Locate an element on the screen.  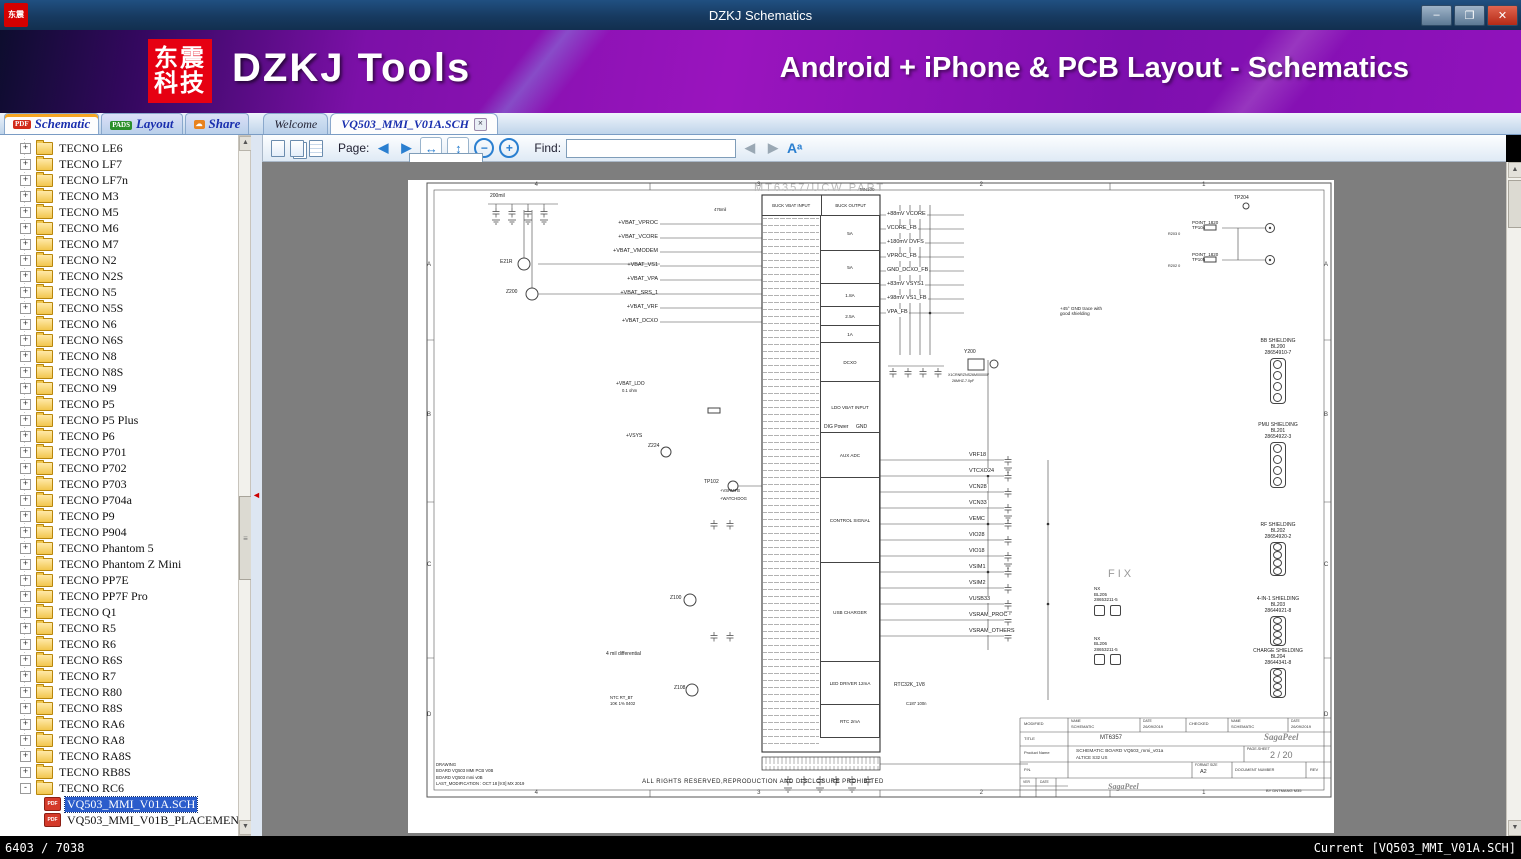
tree-folder-row: + TECNO R6 is located at coordinates (119, 643).